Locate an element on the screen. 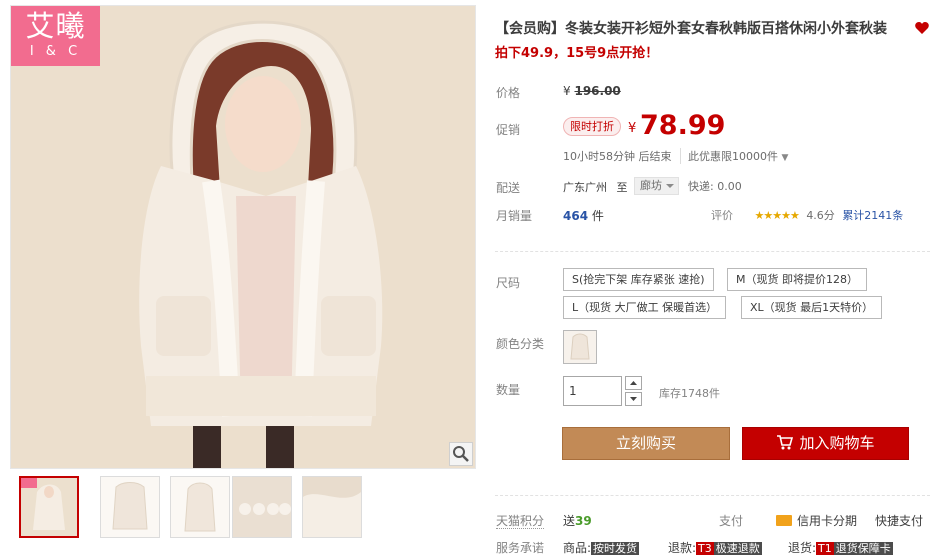 This screenshot has height=559, width=930. promo-tag: 限时打折 is located at coordinates (592, 126).